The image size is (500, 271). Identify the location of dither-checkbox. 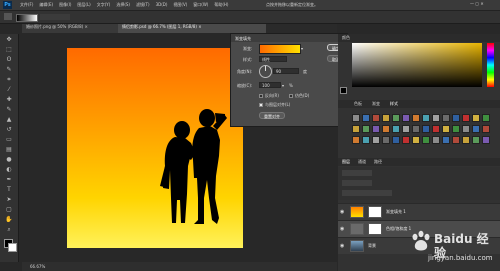
(291, 96).